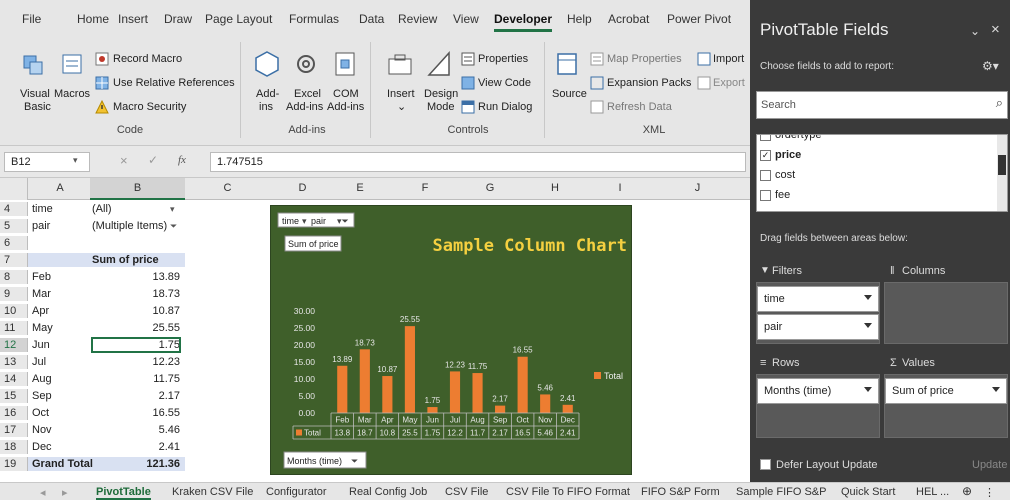 The width and height of the screenshot is (1010, 500). Describe the element at coordinates (212, 492) in the screenshot. I see `sheet-tab-kraken-csv: Kraken CSV File` at that location.